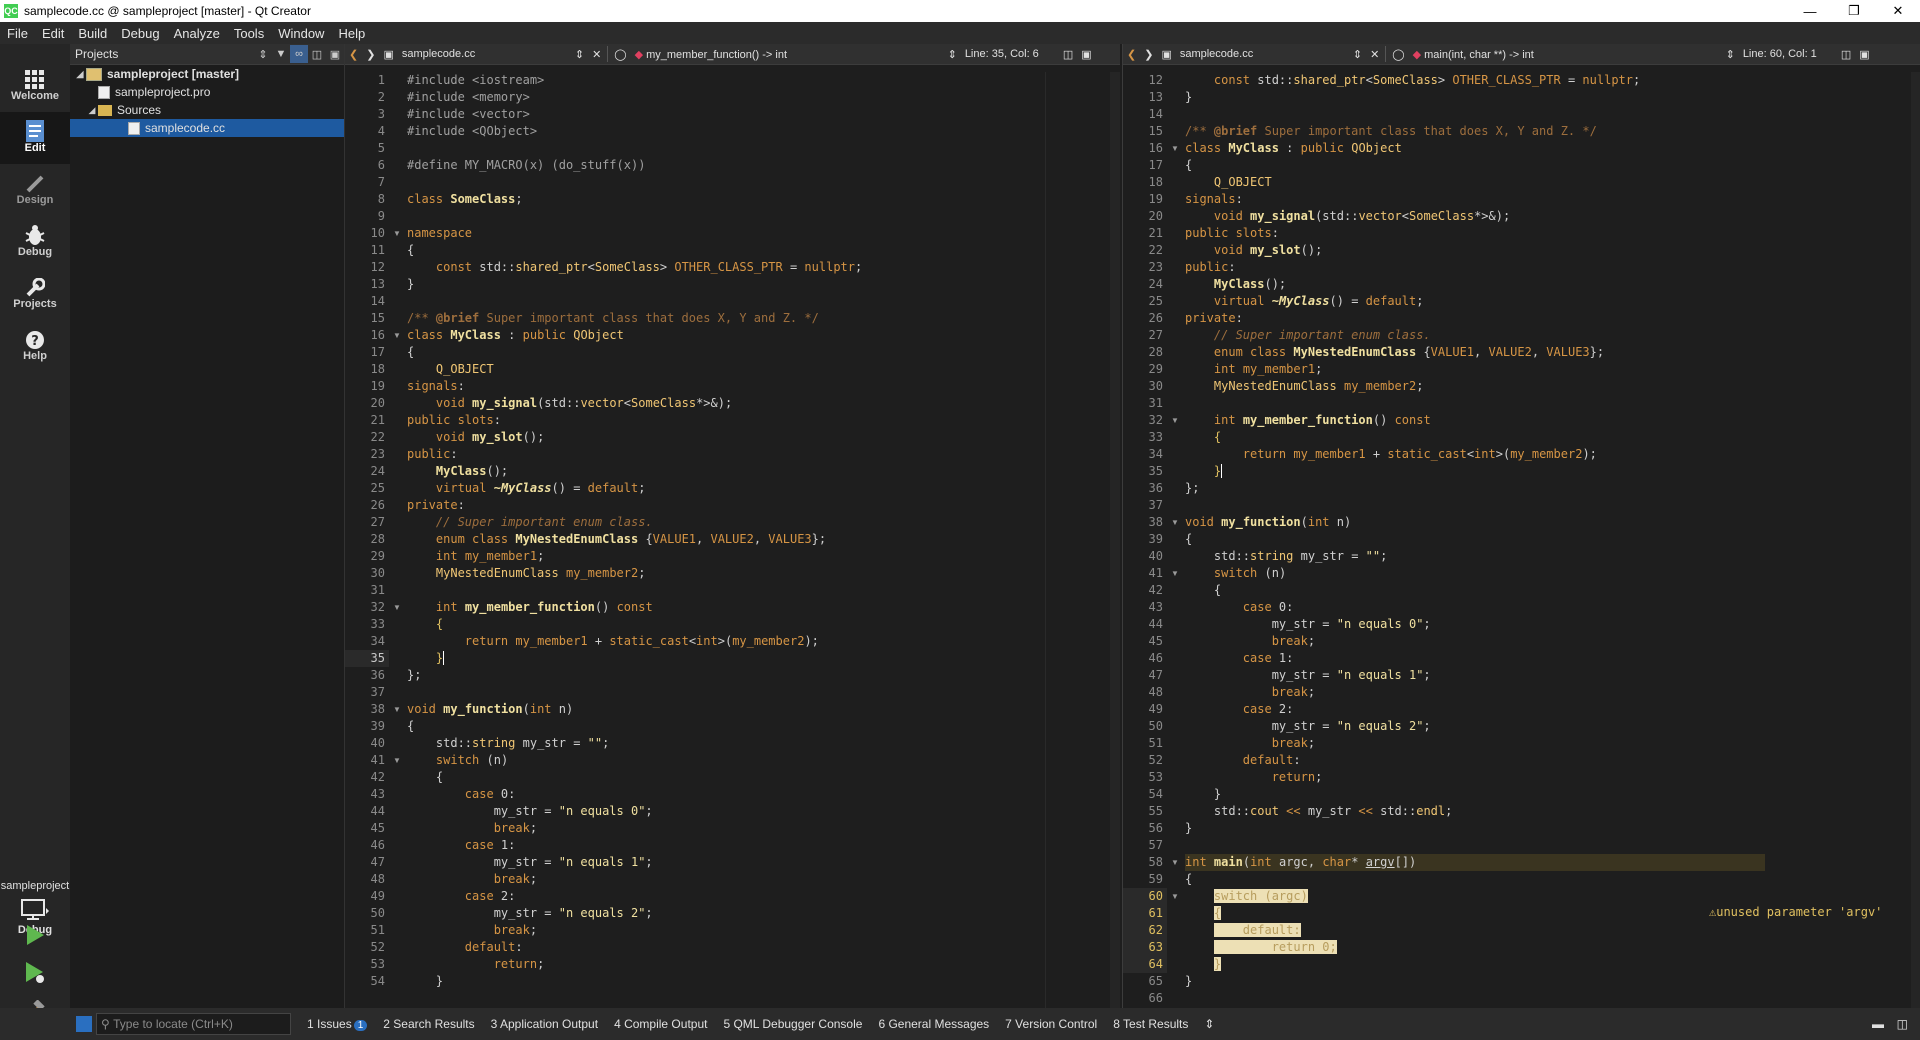 The height and width of the screenshot is (1040, 1920). Describe the element at coordinates (660, 1024) in the screenshot. I see `tab-compile-output: 4 Compile Output` at that location.